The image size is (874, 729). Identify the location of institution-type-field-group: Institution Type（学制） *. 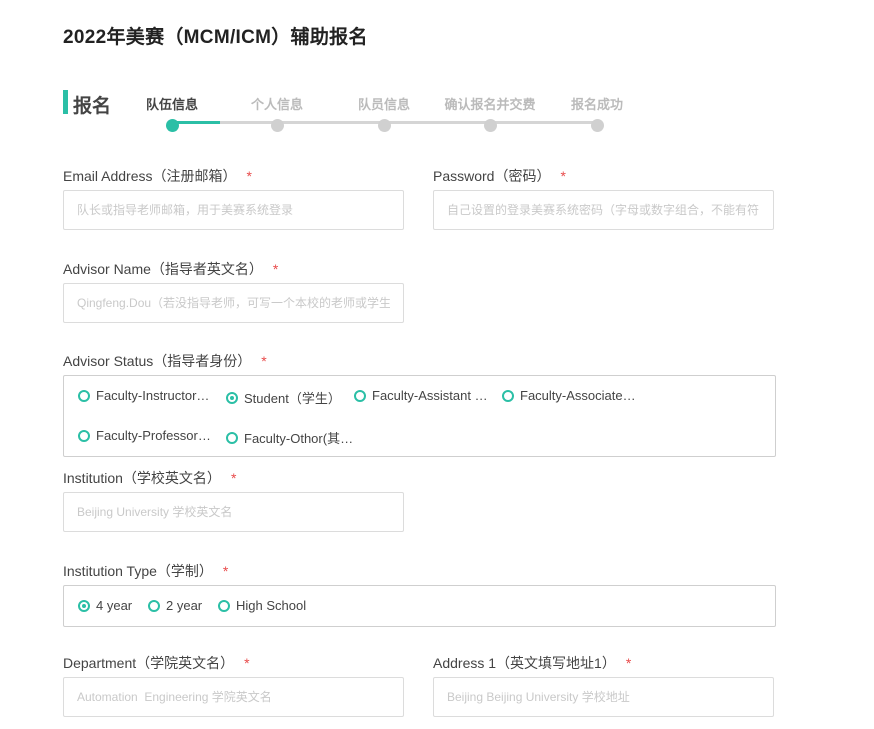
(145, 571).